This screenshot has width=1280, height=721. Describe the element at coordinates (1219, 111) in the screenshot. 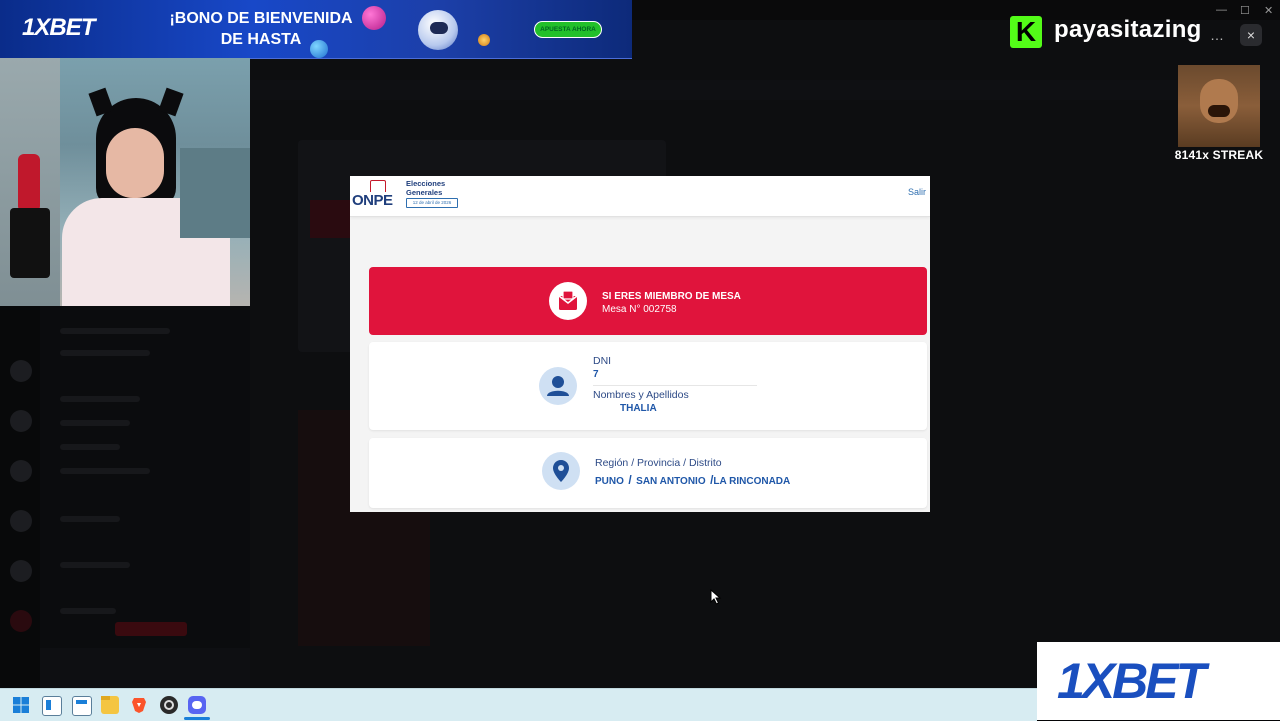

I see `meme-mouth` at that location.